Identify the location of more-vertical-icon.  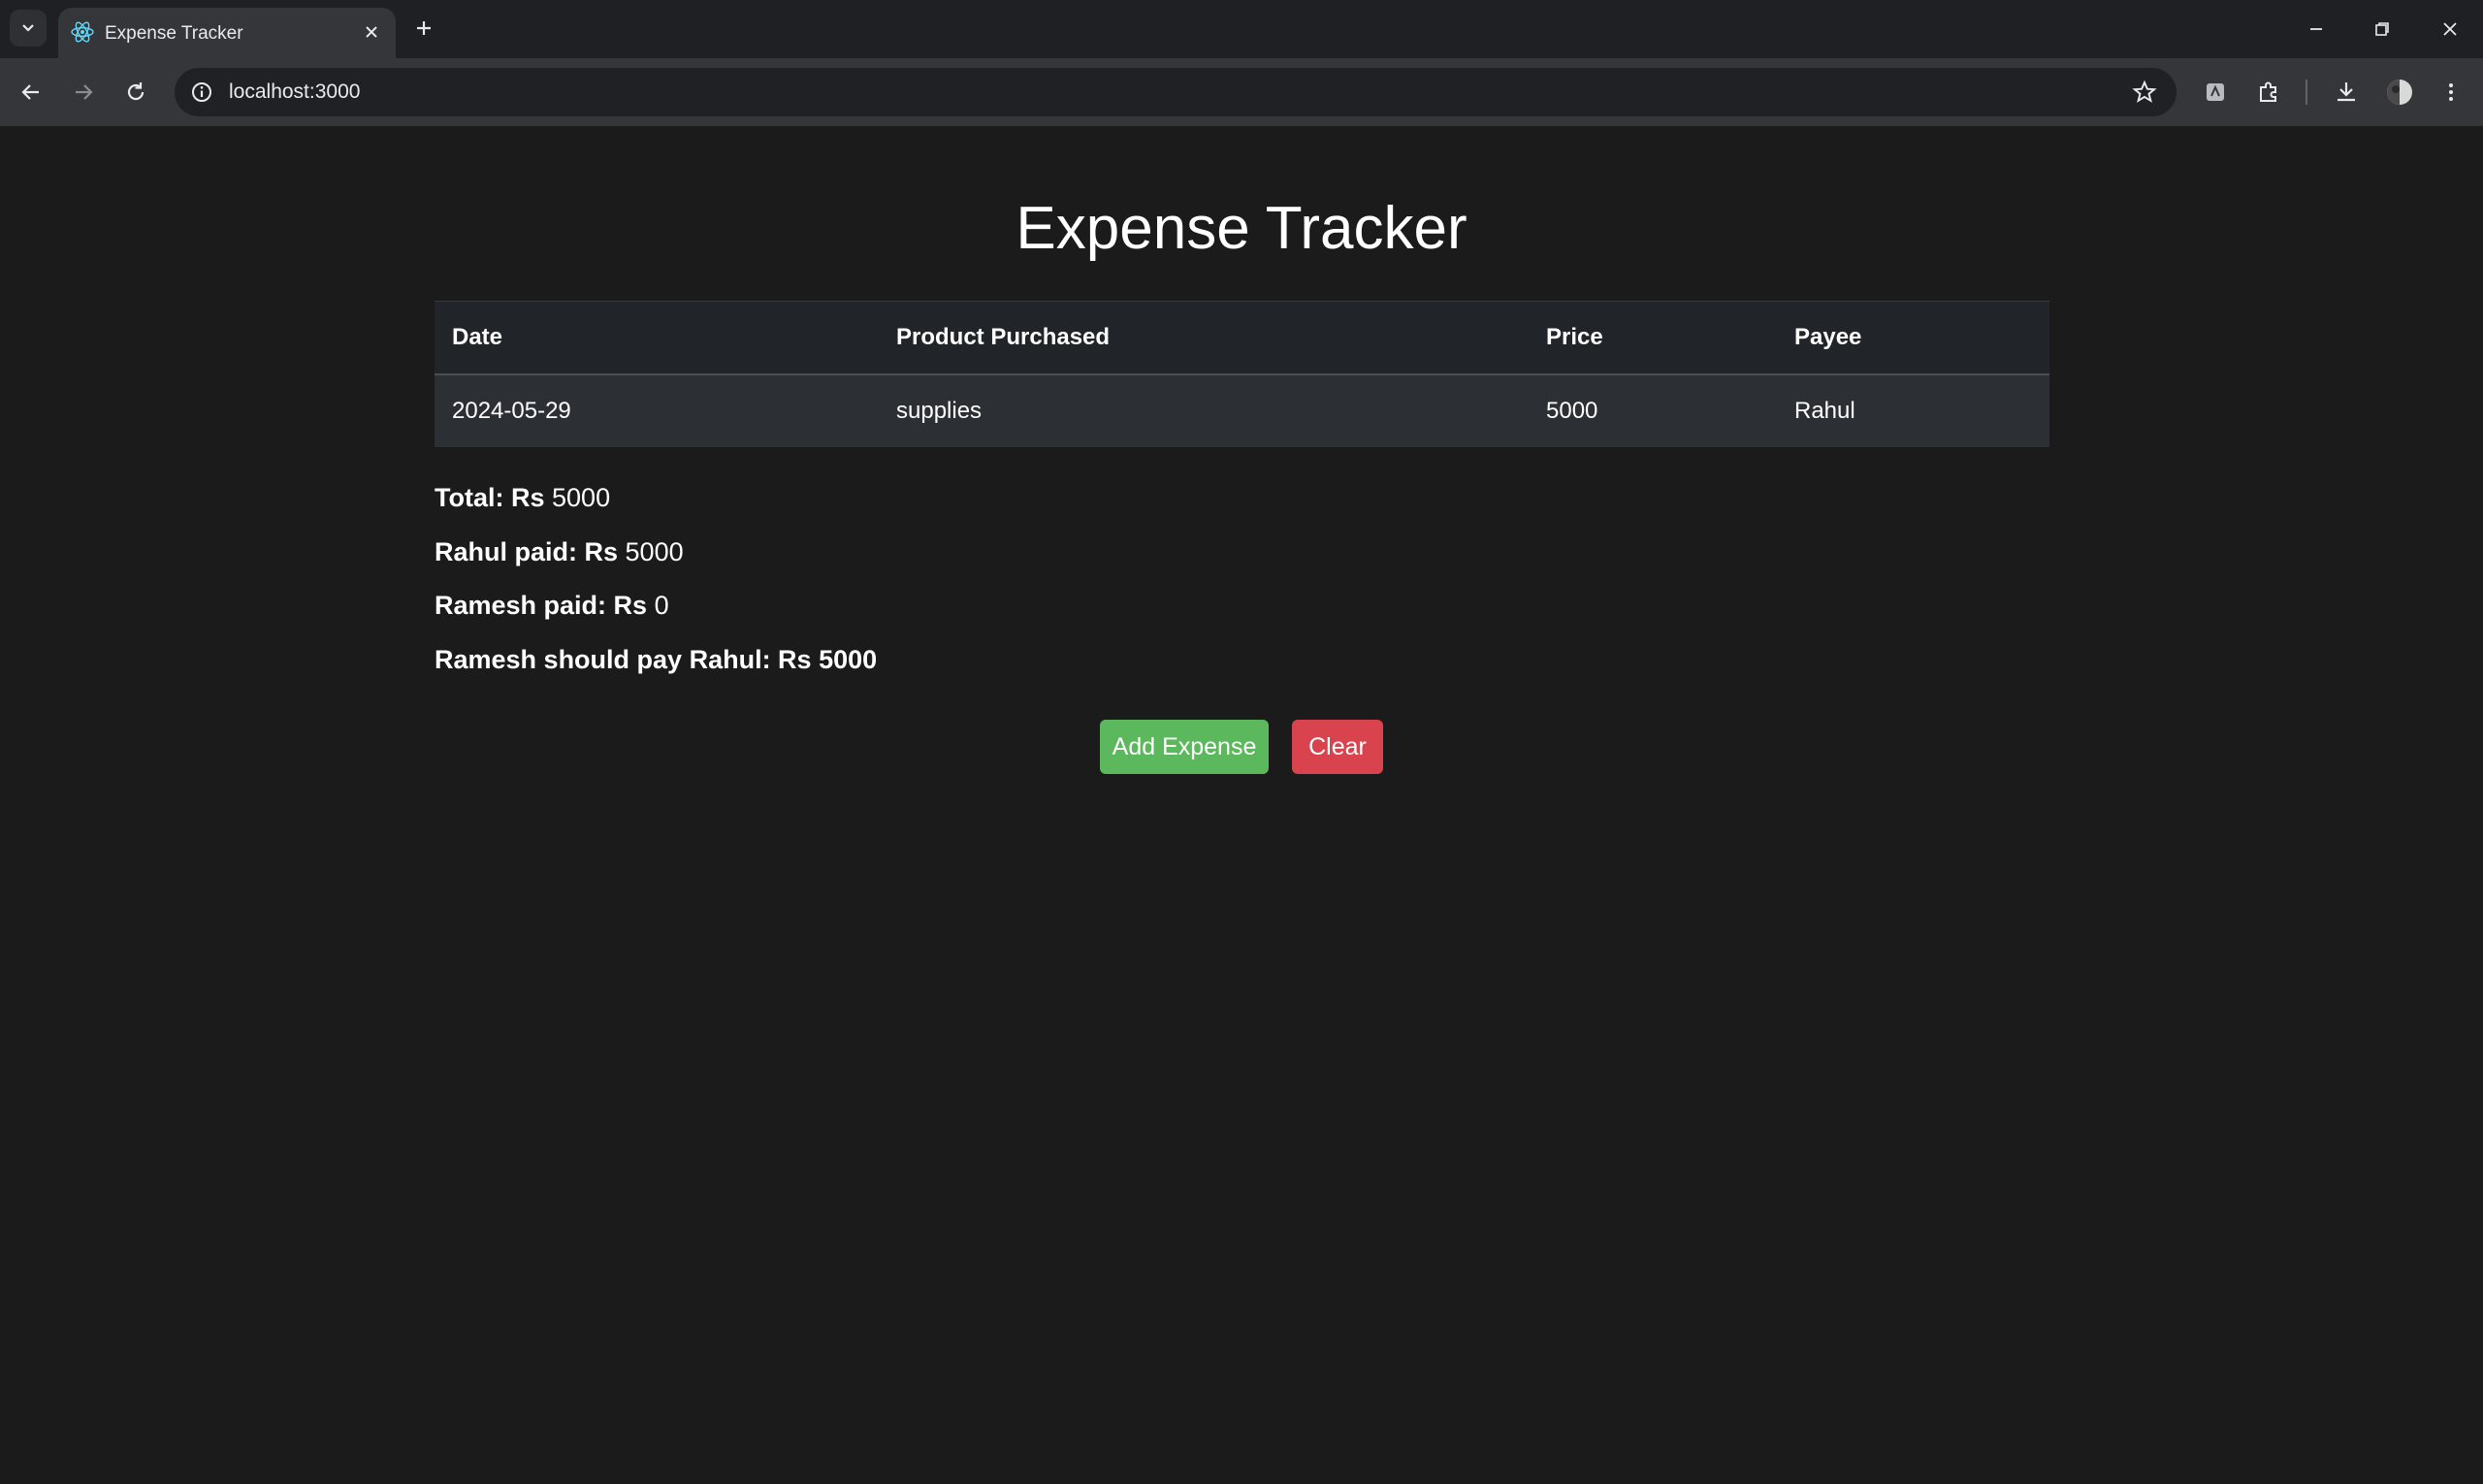
(2451, 92).